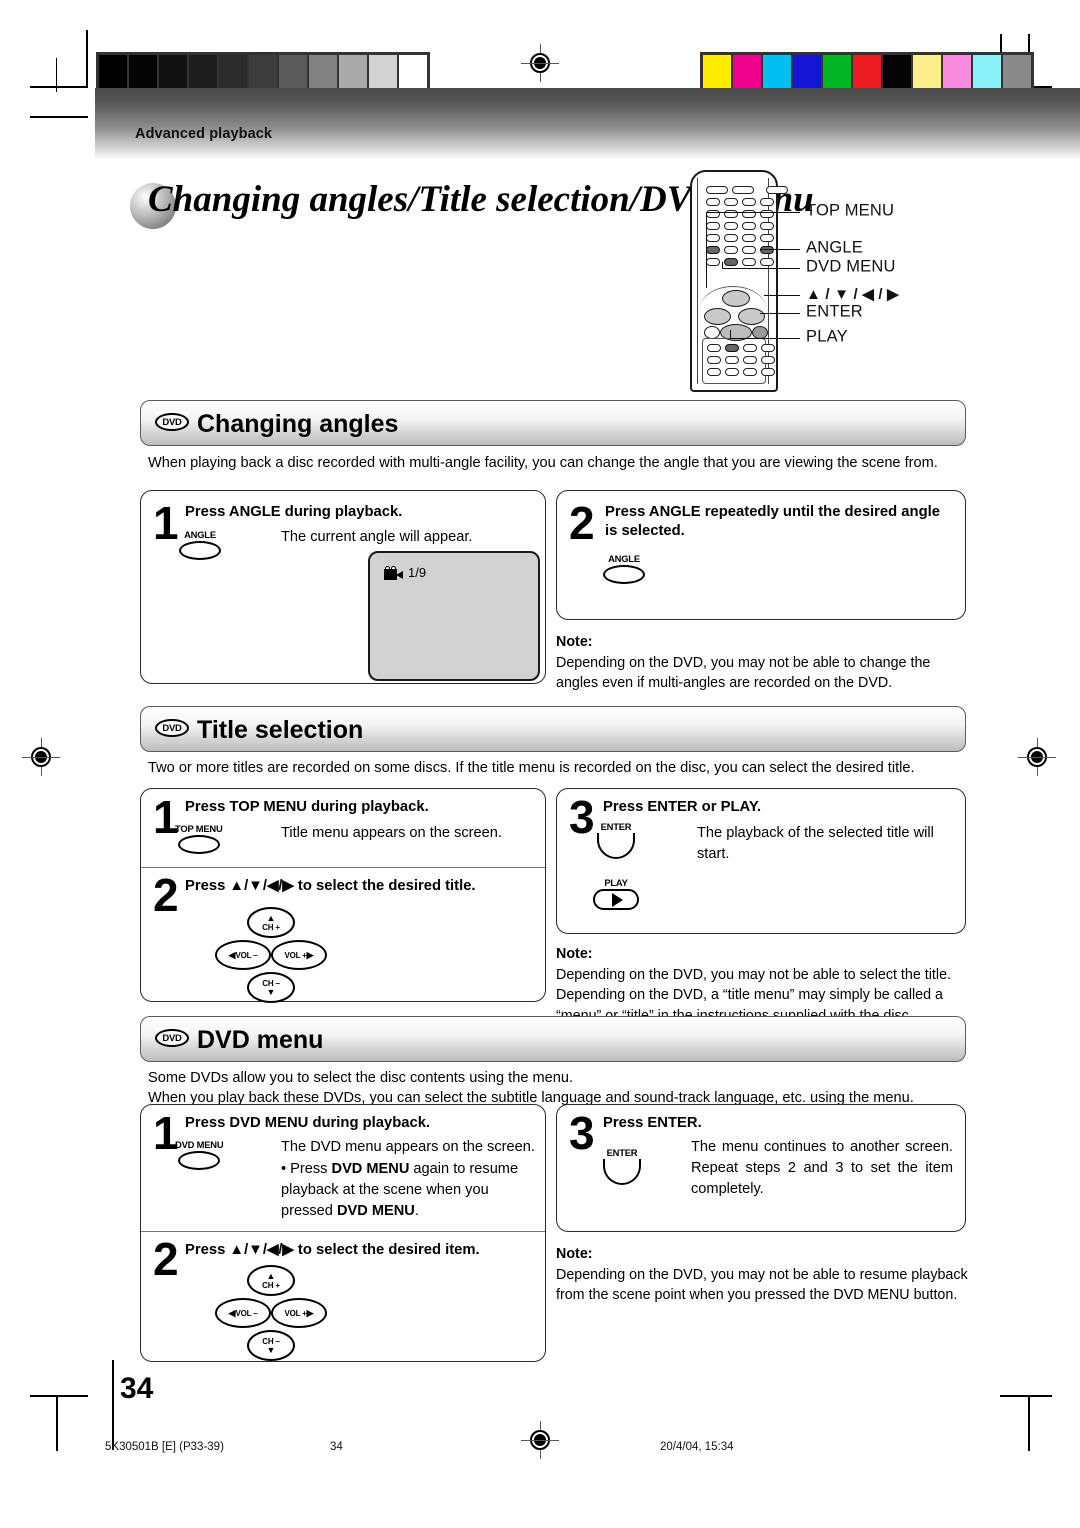  What do you see at coordinates (753, 213) in the screenshot?
I see `leader-top-menu` at bounding box center [753, 213].